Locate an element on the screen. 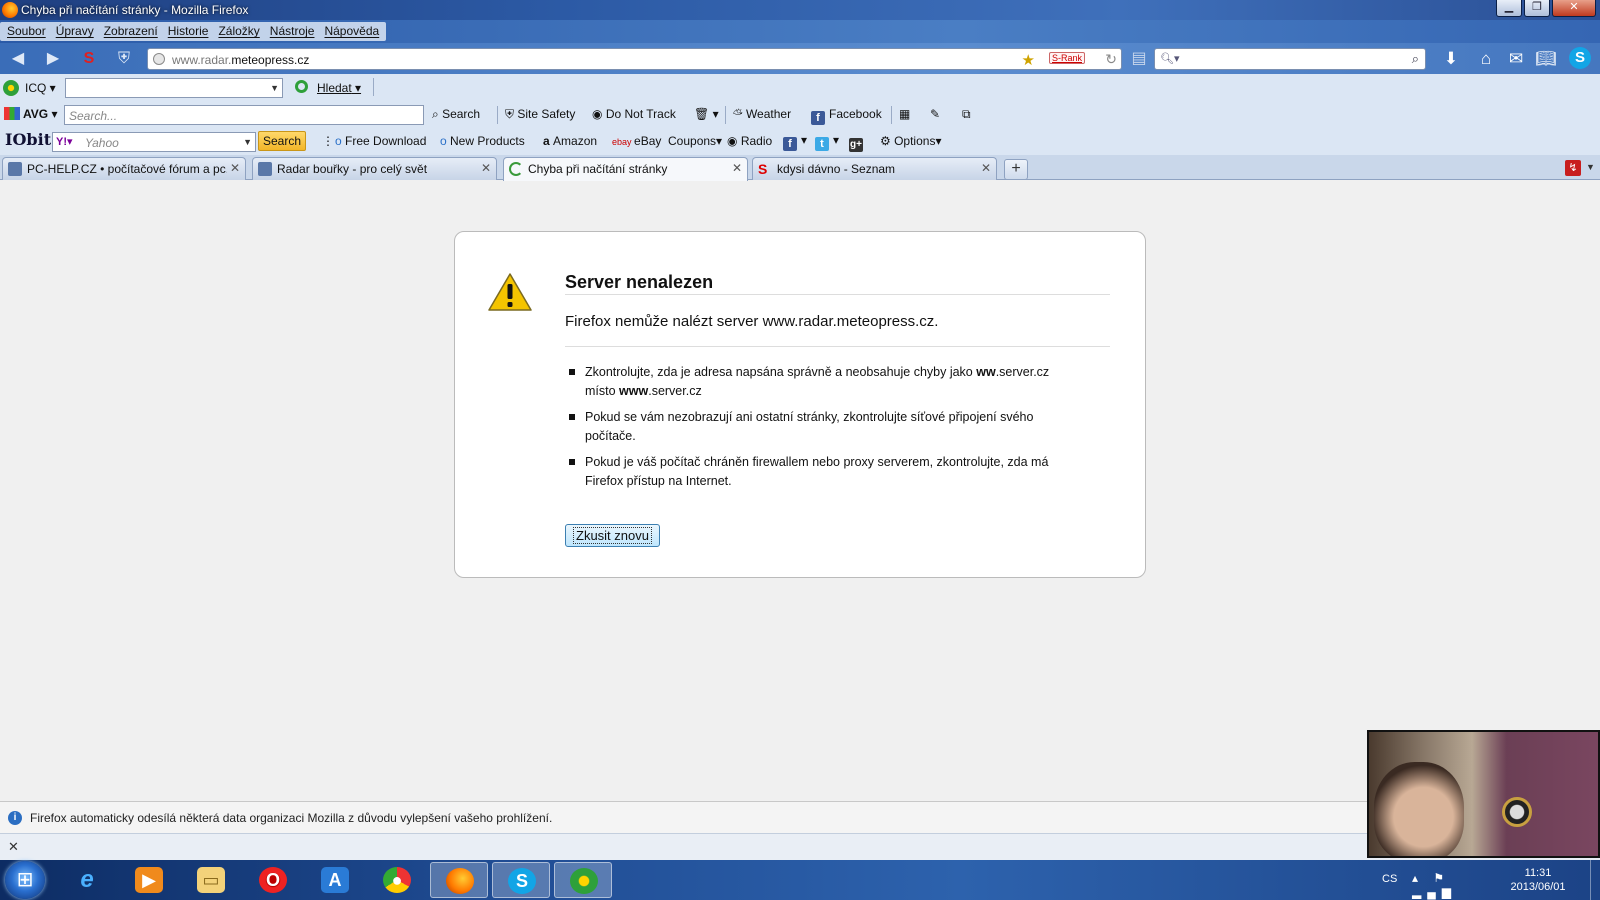  tab-list-dropdown-icon: ▼ is located at coordinates (1590, 167).